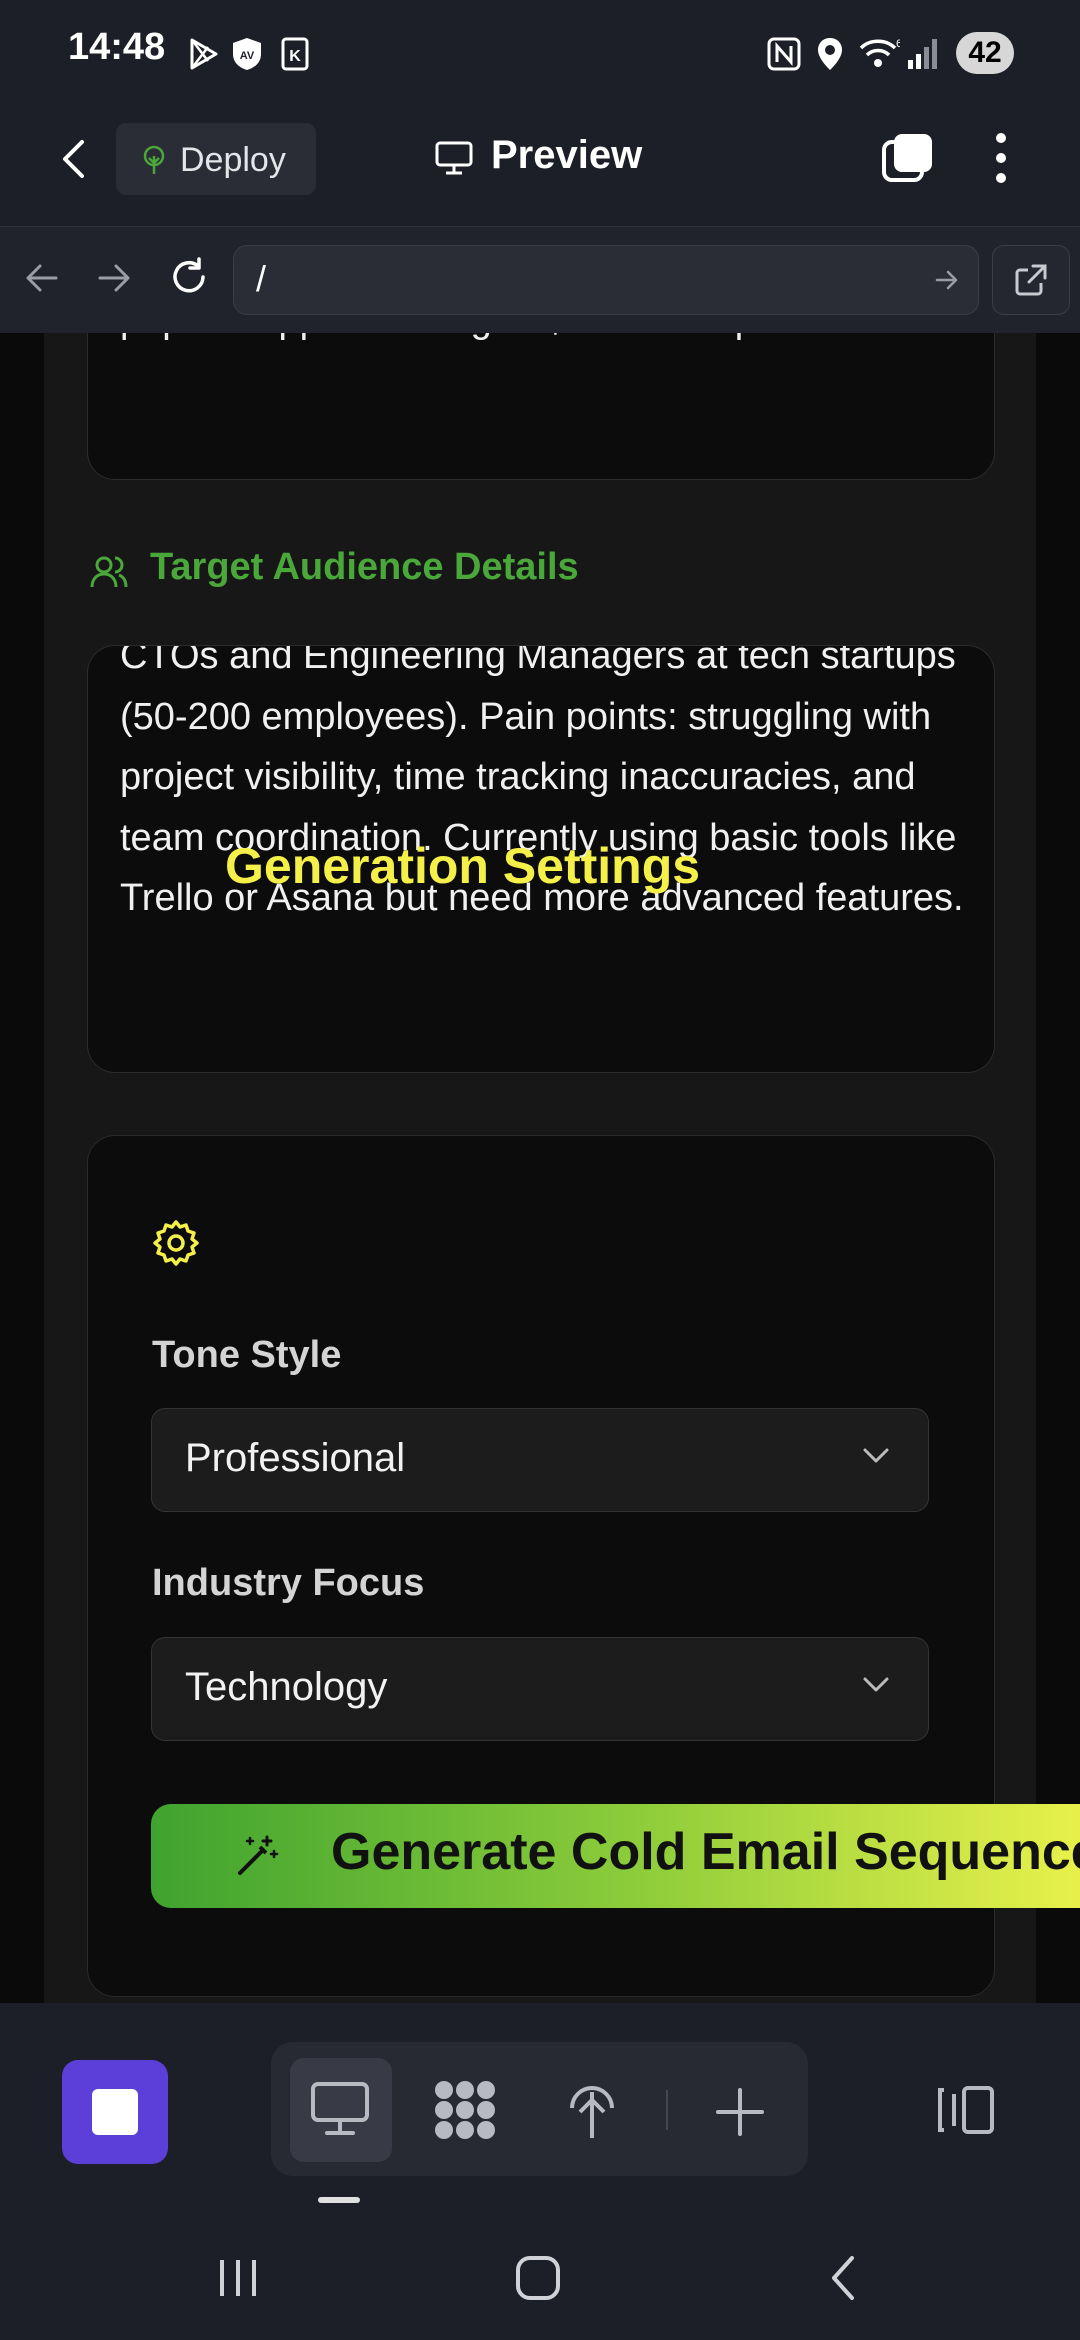 Image resolution: width=1080 pixels, height=2340 pixels. I want to click on tone-style-select: Professional, so click(540, 1460).